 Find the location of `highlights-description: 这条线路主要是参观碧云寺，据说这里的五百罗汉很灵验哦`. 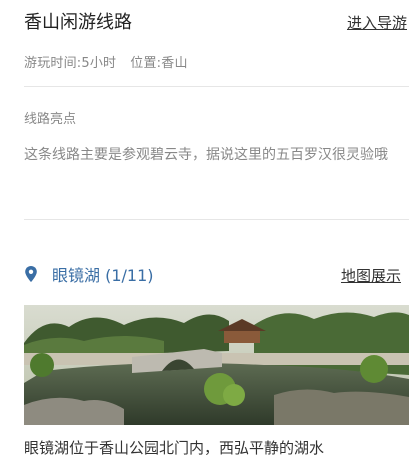

highlights-description: 这条线路主要是参观碧云寺，据说这里的五百罗汉很灵验哦 is located at coordinates (206, 155).